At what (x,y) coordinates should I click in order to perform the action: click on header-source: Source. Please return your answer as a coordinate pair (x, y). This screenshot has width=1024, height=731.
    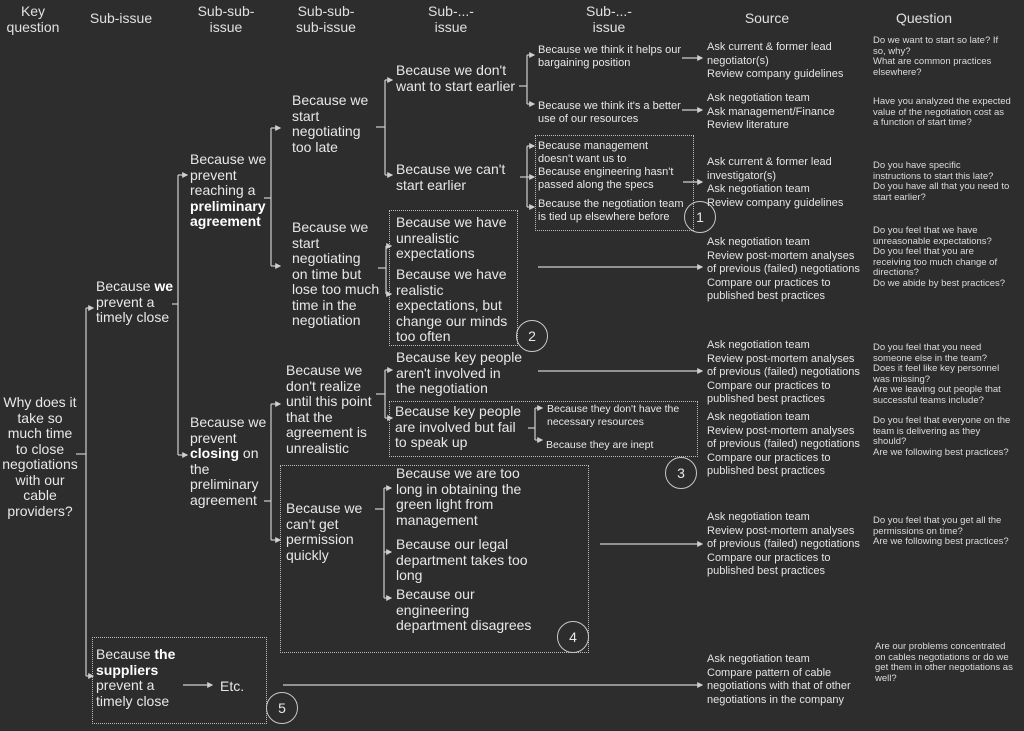
    Looking at the image, I should click on (767, 18).